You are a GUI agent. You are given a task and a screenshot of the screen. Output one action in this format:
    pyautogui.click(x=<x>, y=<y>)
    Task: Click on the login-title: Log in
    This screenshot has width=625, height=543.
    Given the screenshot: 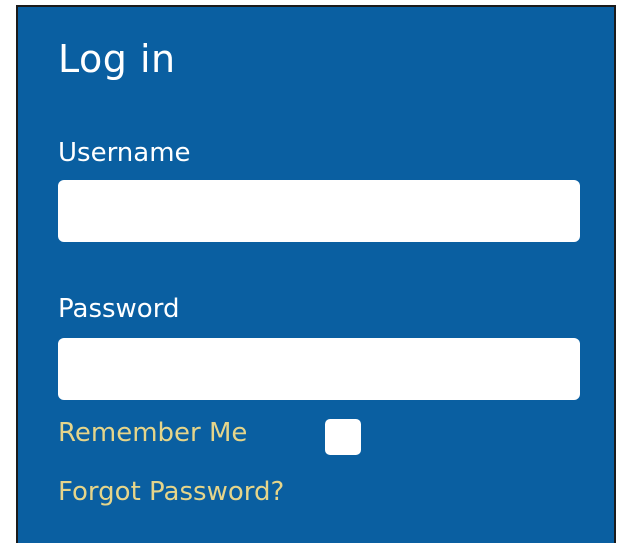 What is the action you would take?
    pyautogui.click(x=117, y=59)
    